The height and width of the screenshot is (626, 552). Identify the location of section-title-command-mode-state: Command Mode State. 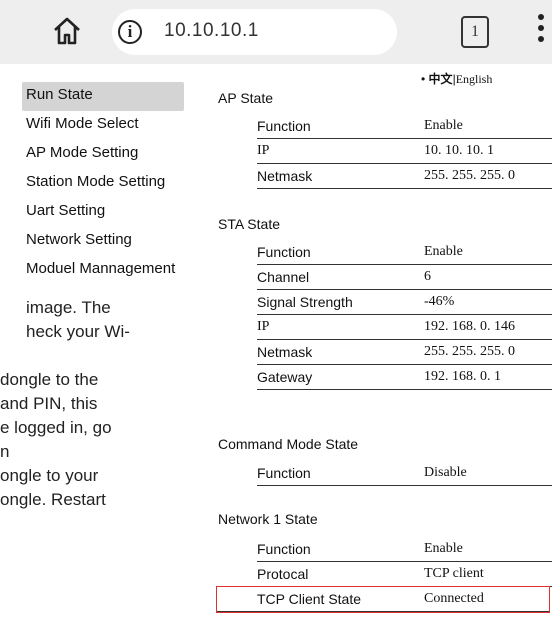
(288, 444).